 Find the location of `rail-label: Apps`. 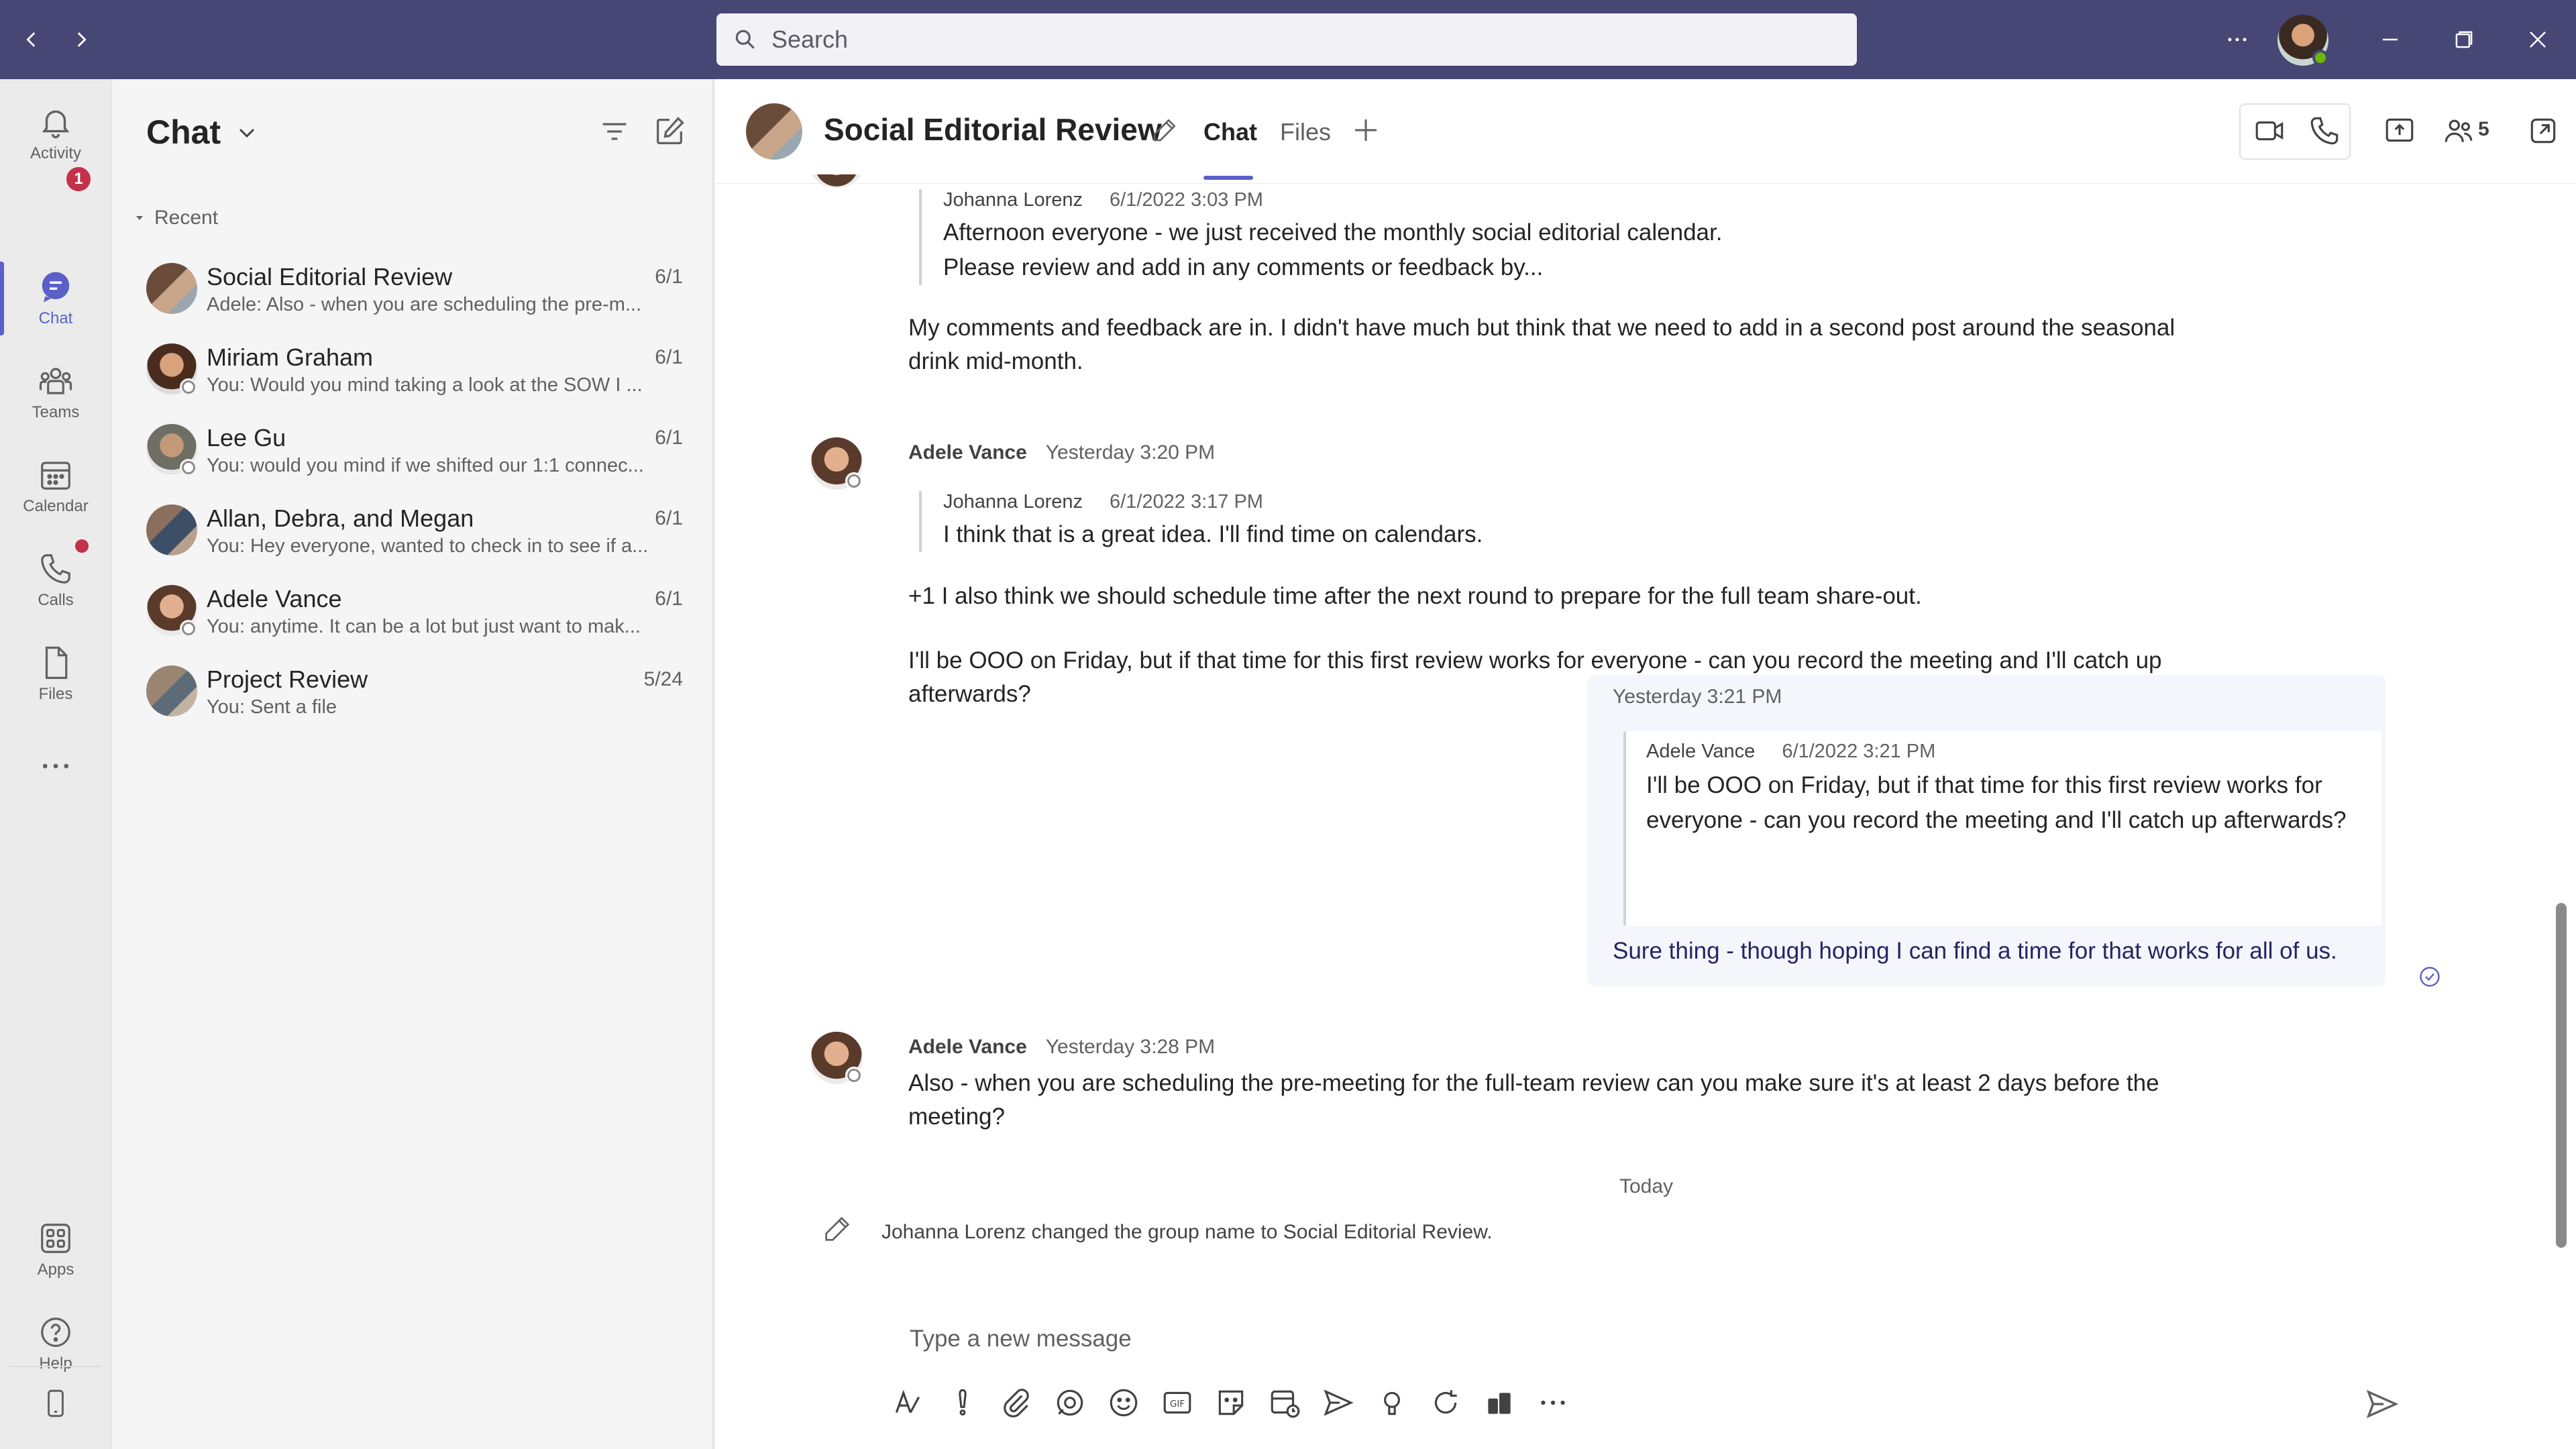

rail-label: Apps is located at coordinates (55, 1269).